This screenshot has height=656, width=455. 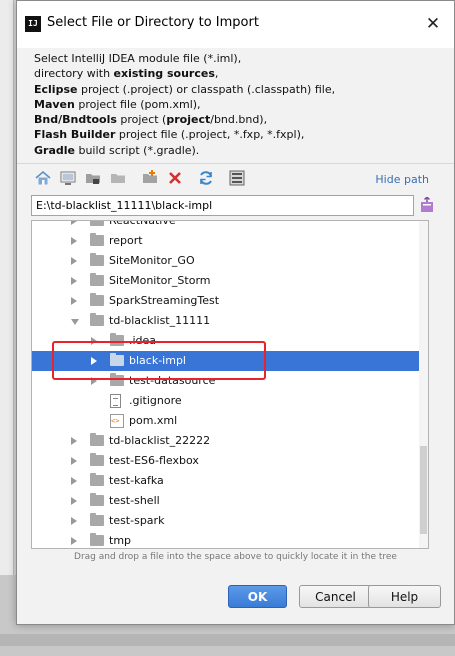 I want to click on tree-row-label: test-kafka, so click(x=136, y=480).